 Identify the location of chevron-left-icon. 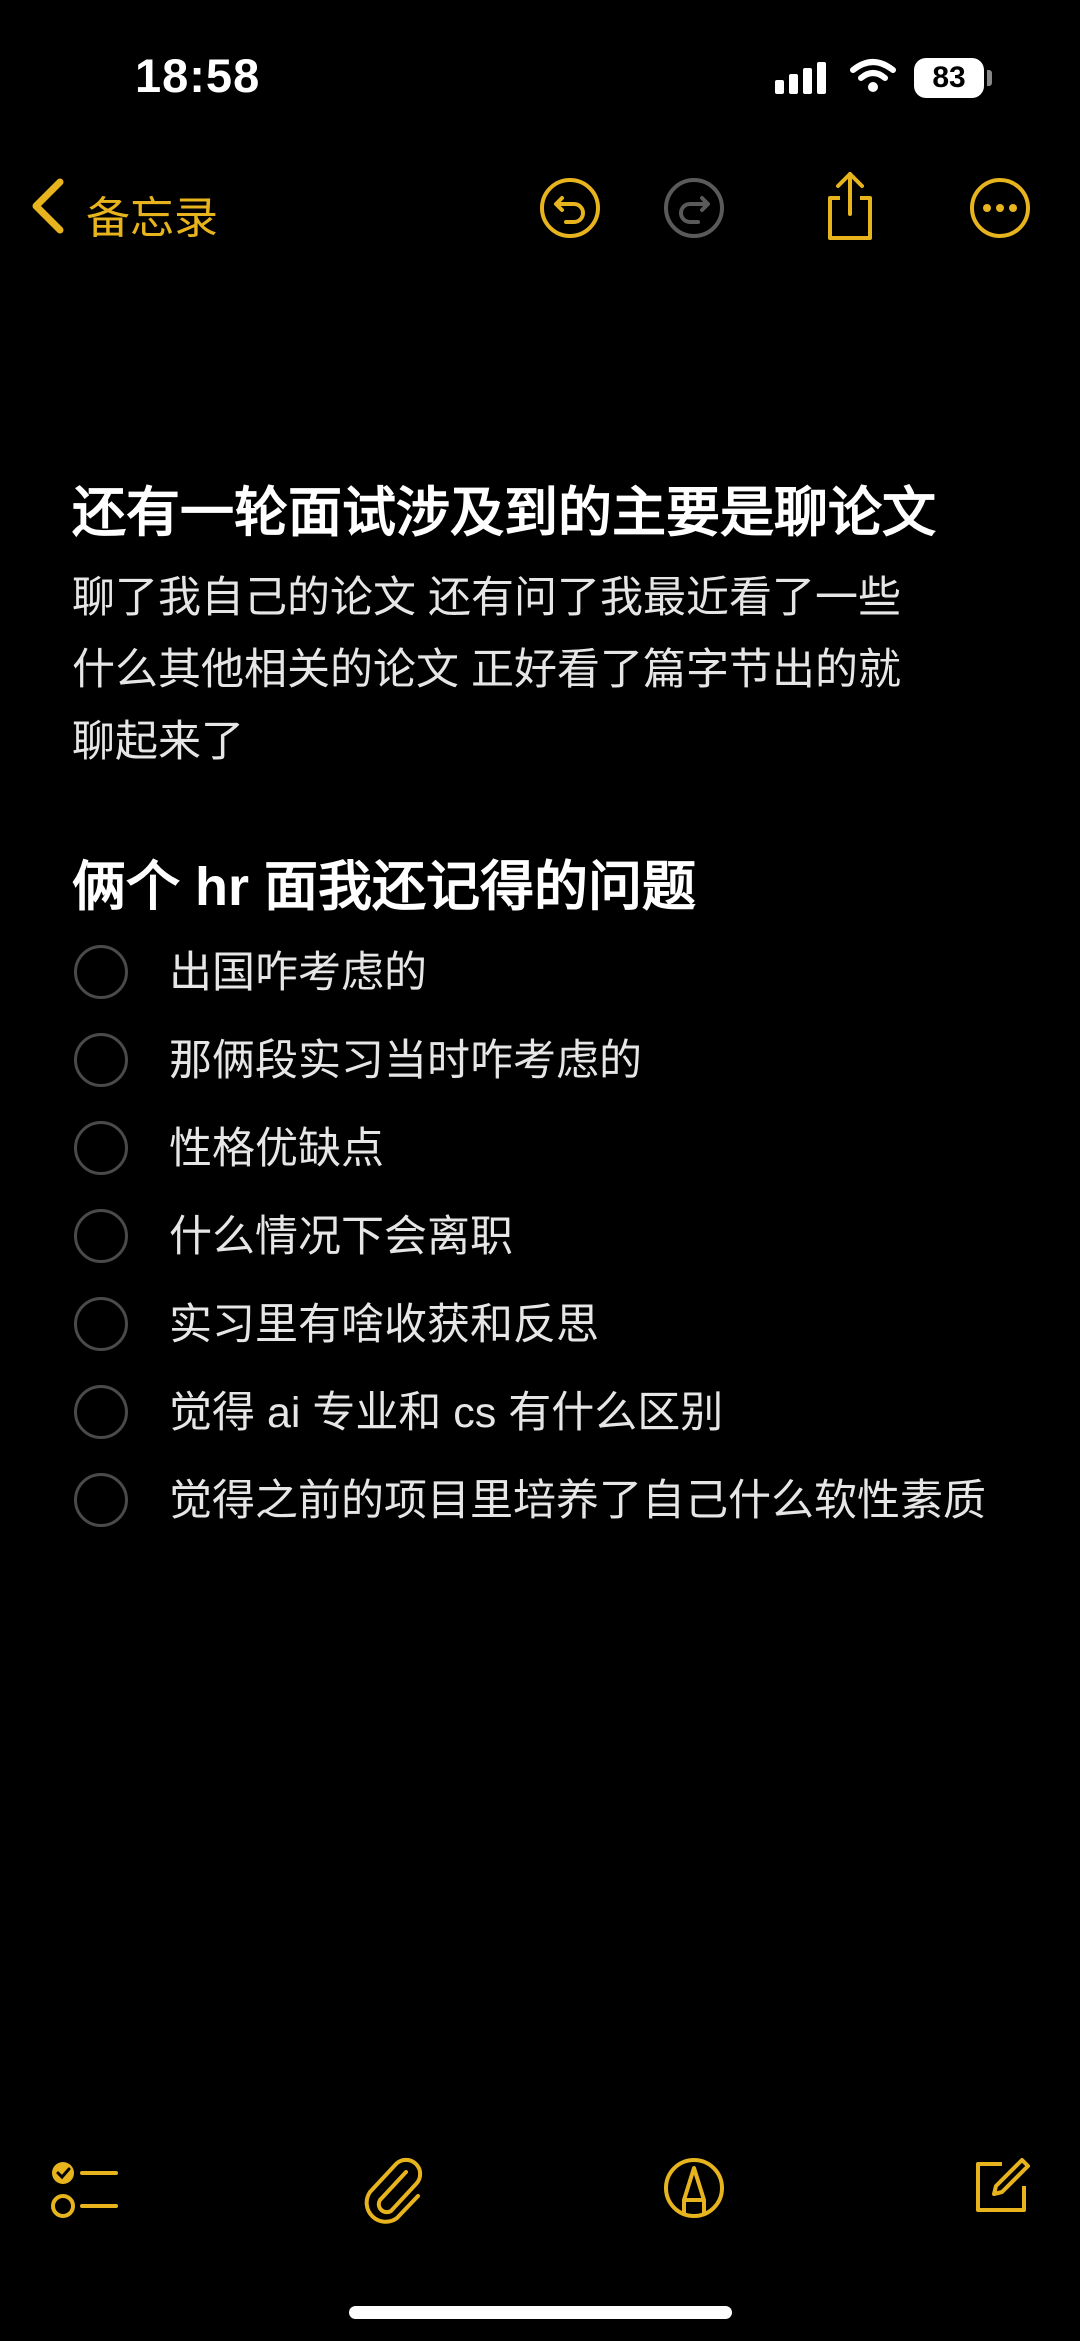
(49, 206).